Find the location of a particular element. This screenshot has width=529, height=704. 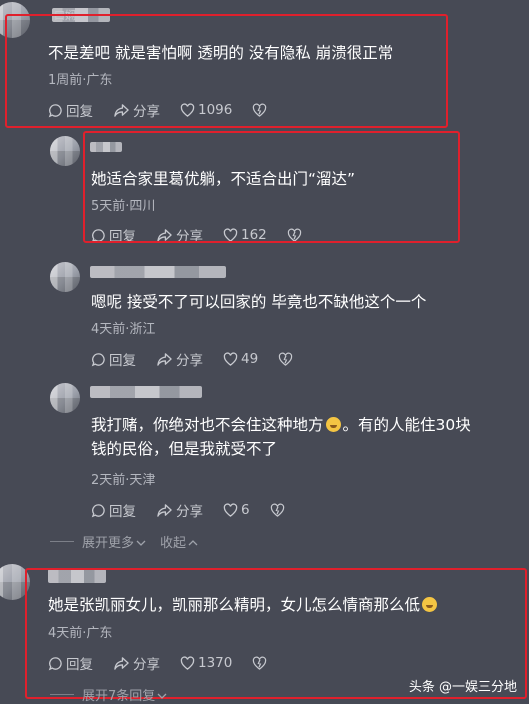

watermark: 头条 @一娱三分地 is located at coordinates (462, 687).